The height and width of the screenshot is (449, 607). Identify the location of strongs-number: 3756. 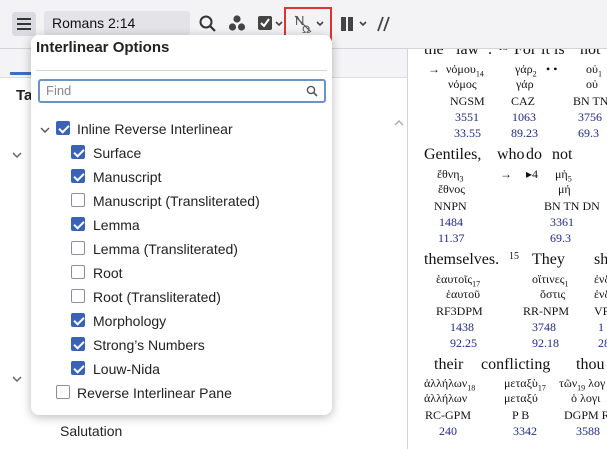
(590, 117).